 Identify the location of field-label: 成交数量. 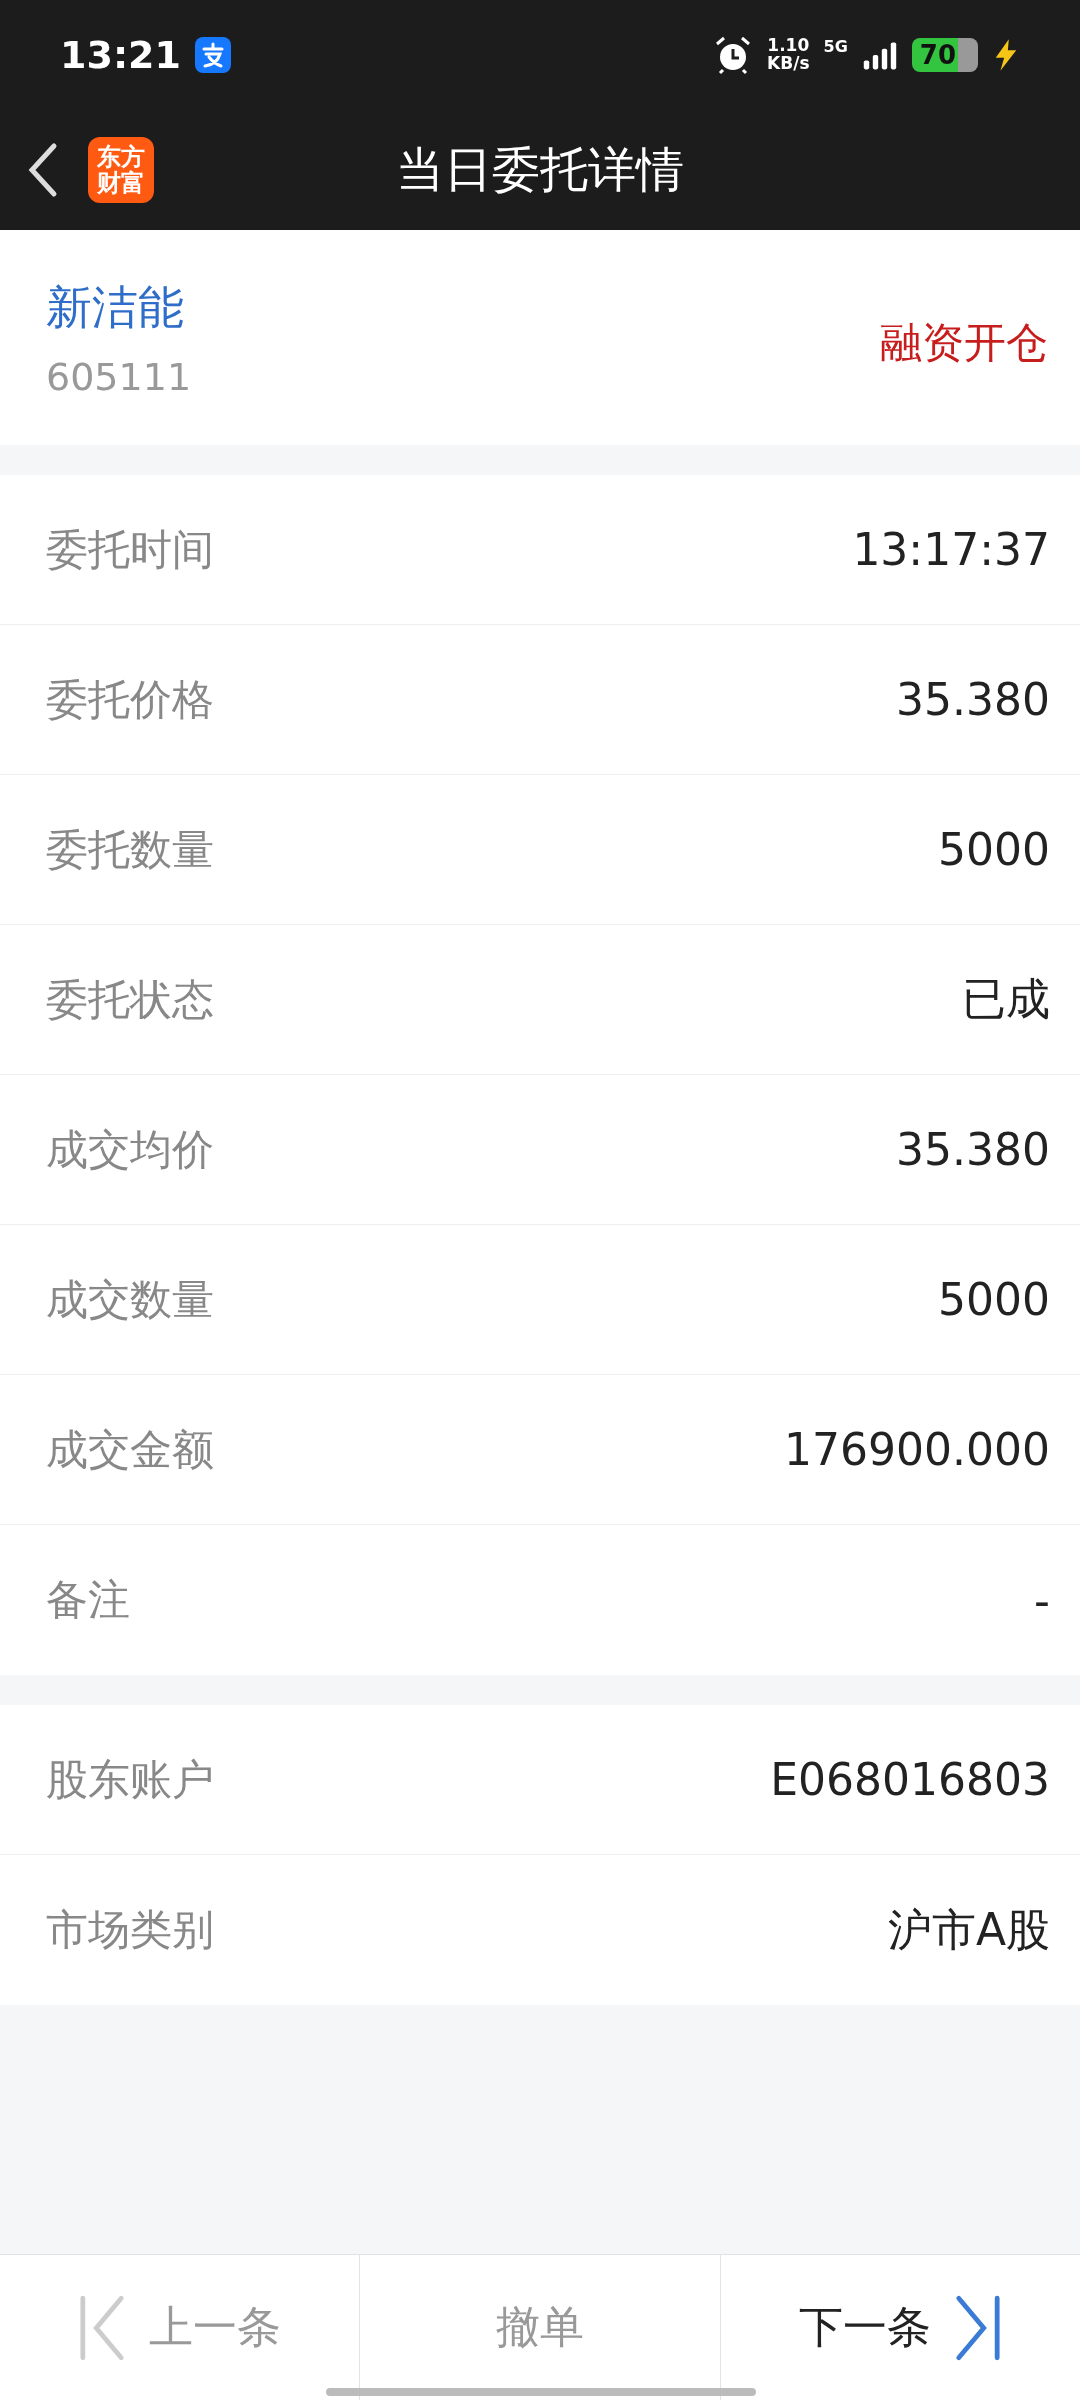
(130, 1299).